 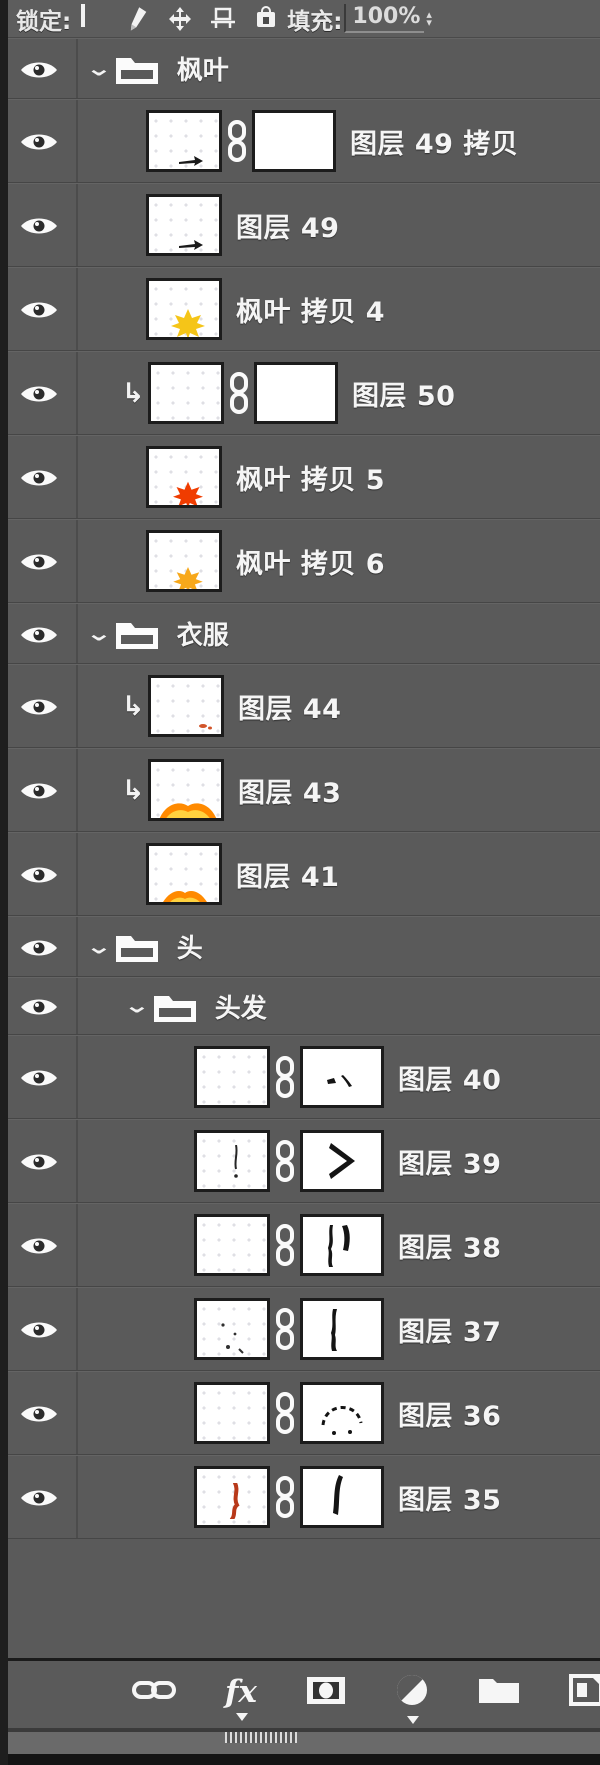 I want to click on layer-row: 图层 49 拷贝, so click(x=300, y=141).